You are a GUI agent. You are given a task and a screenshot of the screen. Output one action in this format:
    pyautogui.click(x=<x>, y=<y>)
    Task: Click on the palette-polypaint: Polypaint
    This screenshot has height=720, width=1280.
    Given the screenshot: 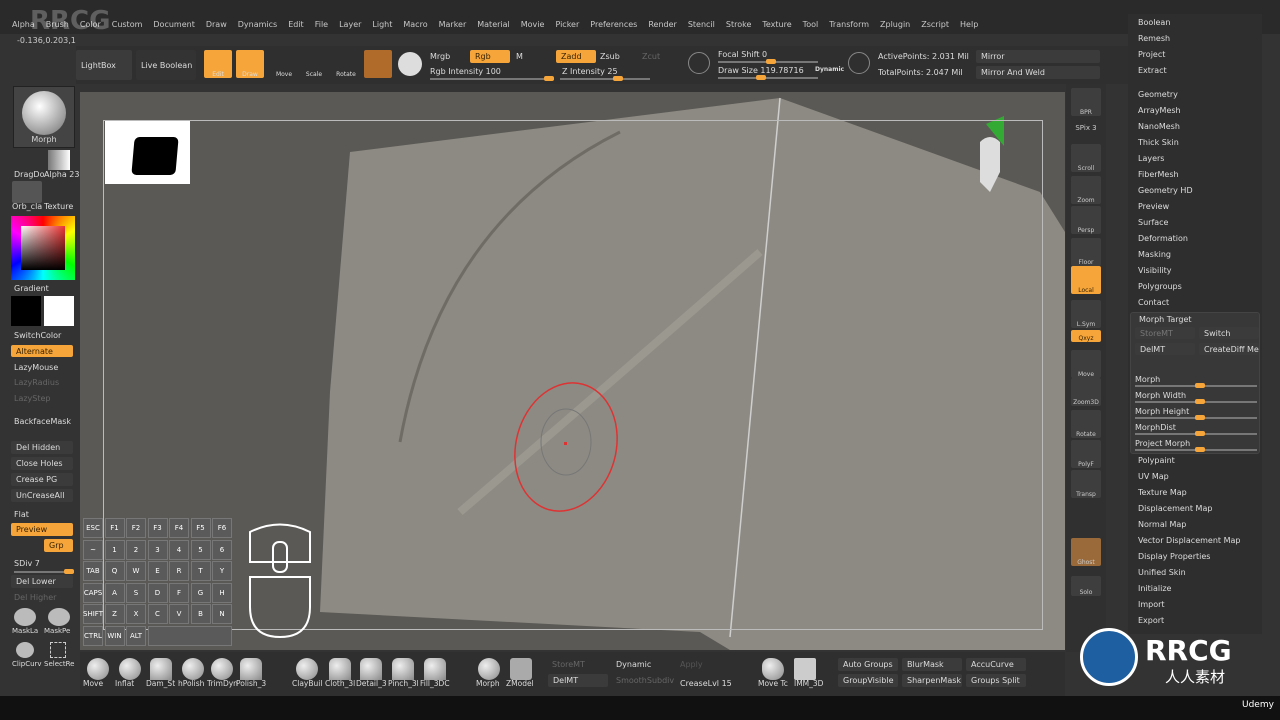 What is the action you would take?
    pyautogui.click(x=1156, y=460)
    